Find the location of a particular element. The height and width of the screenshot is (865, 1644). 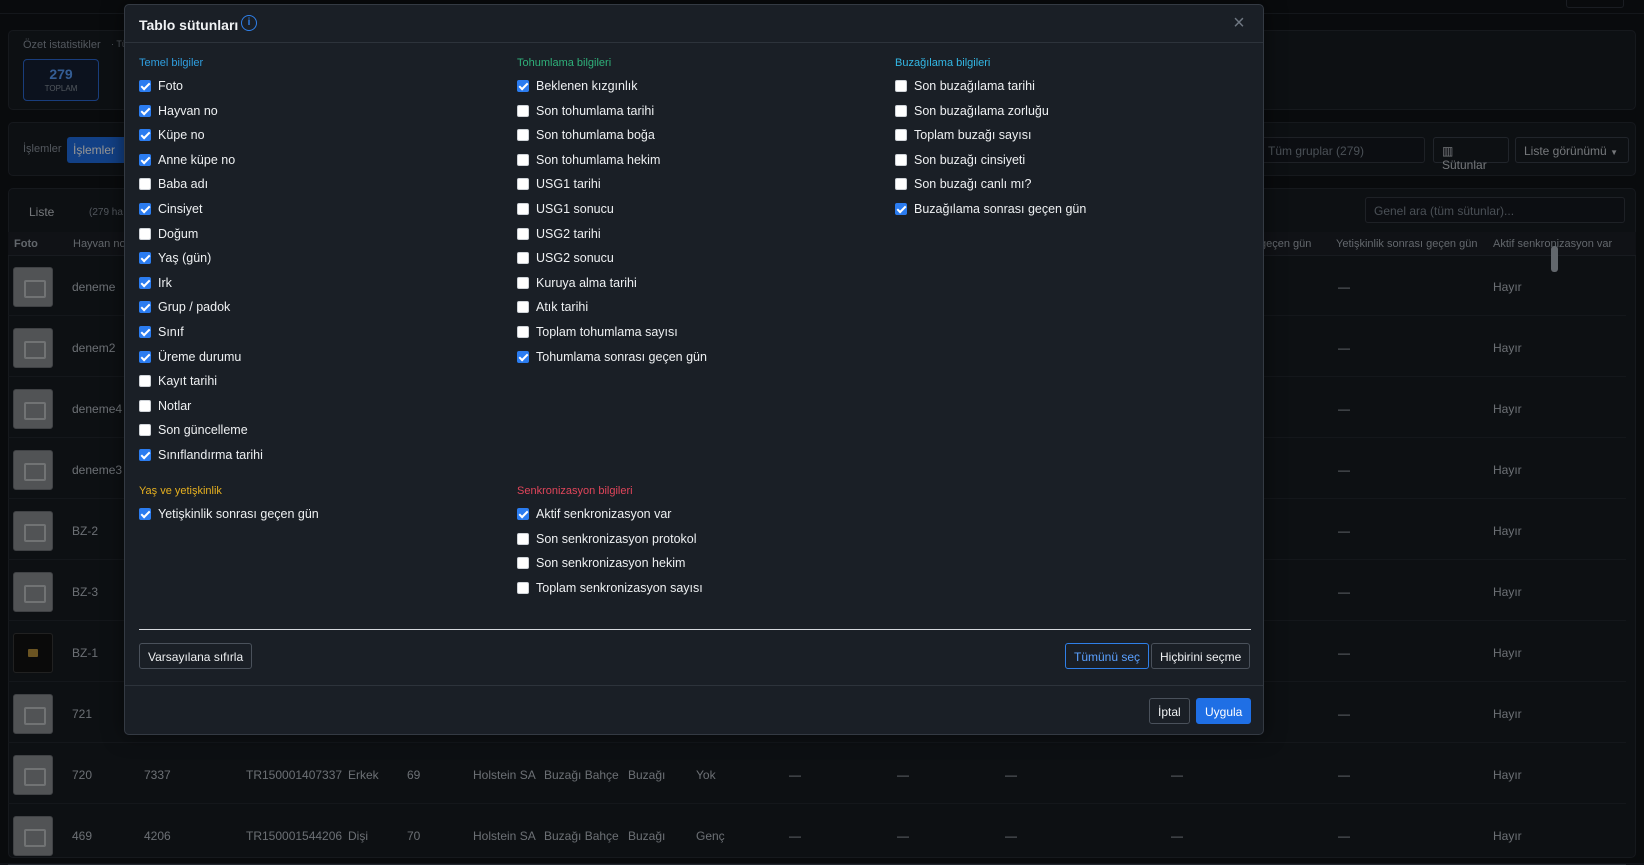

column-option-temel-5: Cinsiyet is located at coordinates (170, 209).